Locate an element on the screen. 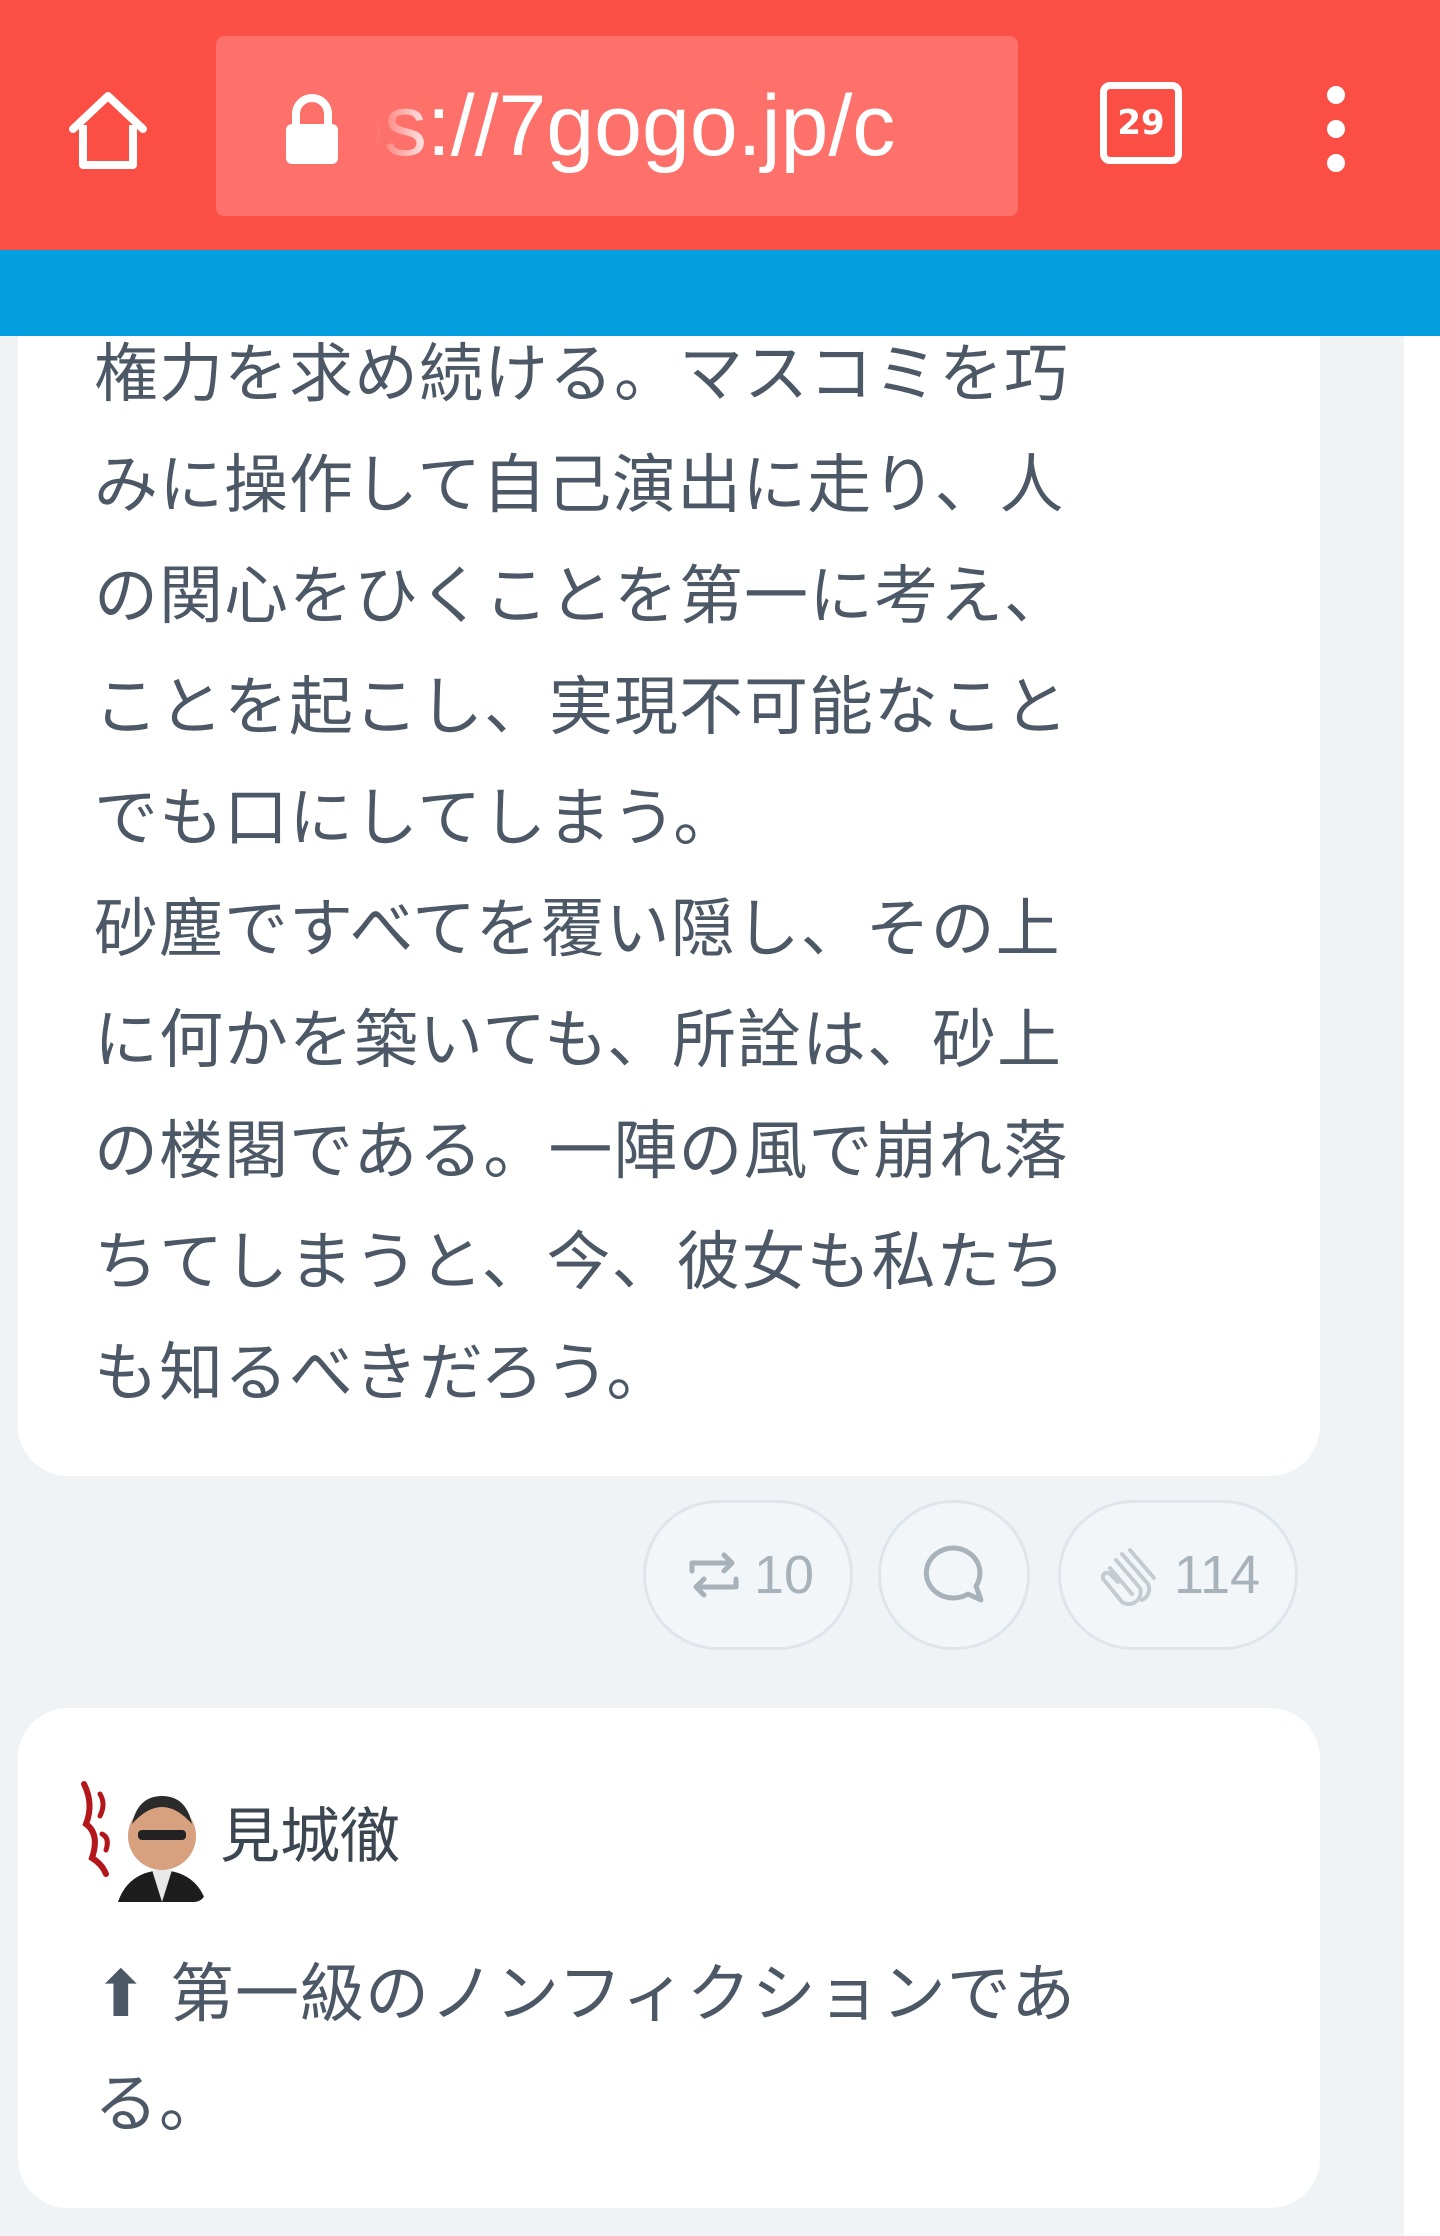 Image resolution: width=1440 pixels, height=2236 pixels. post-body-text: ⬆ 第一級のノンフィクションであ る。 is located at coordinates (585, 2050).